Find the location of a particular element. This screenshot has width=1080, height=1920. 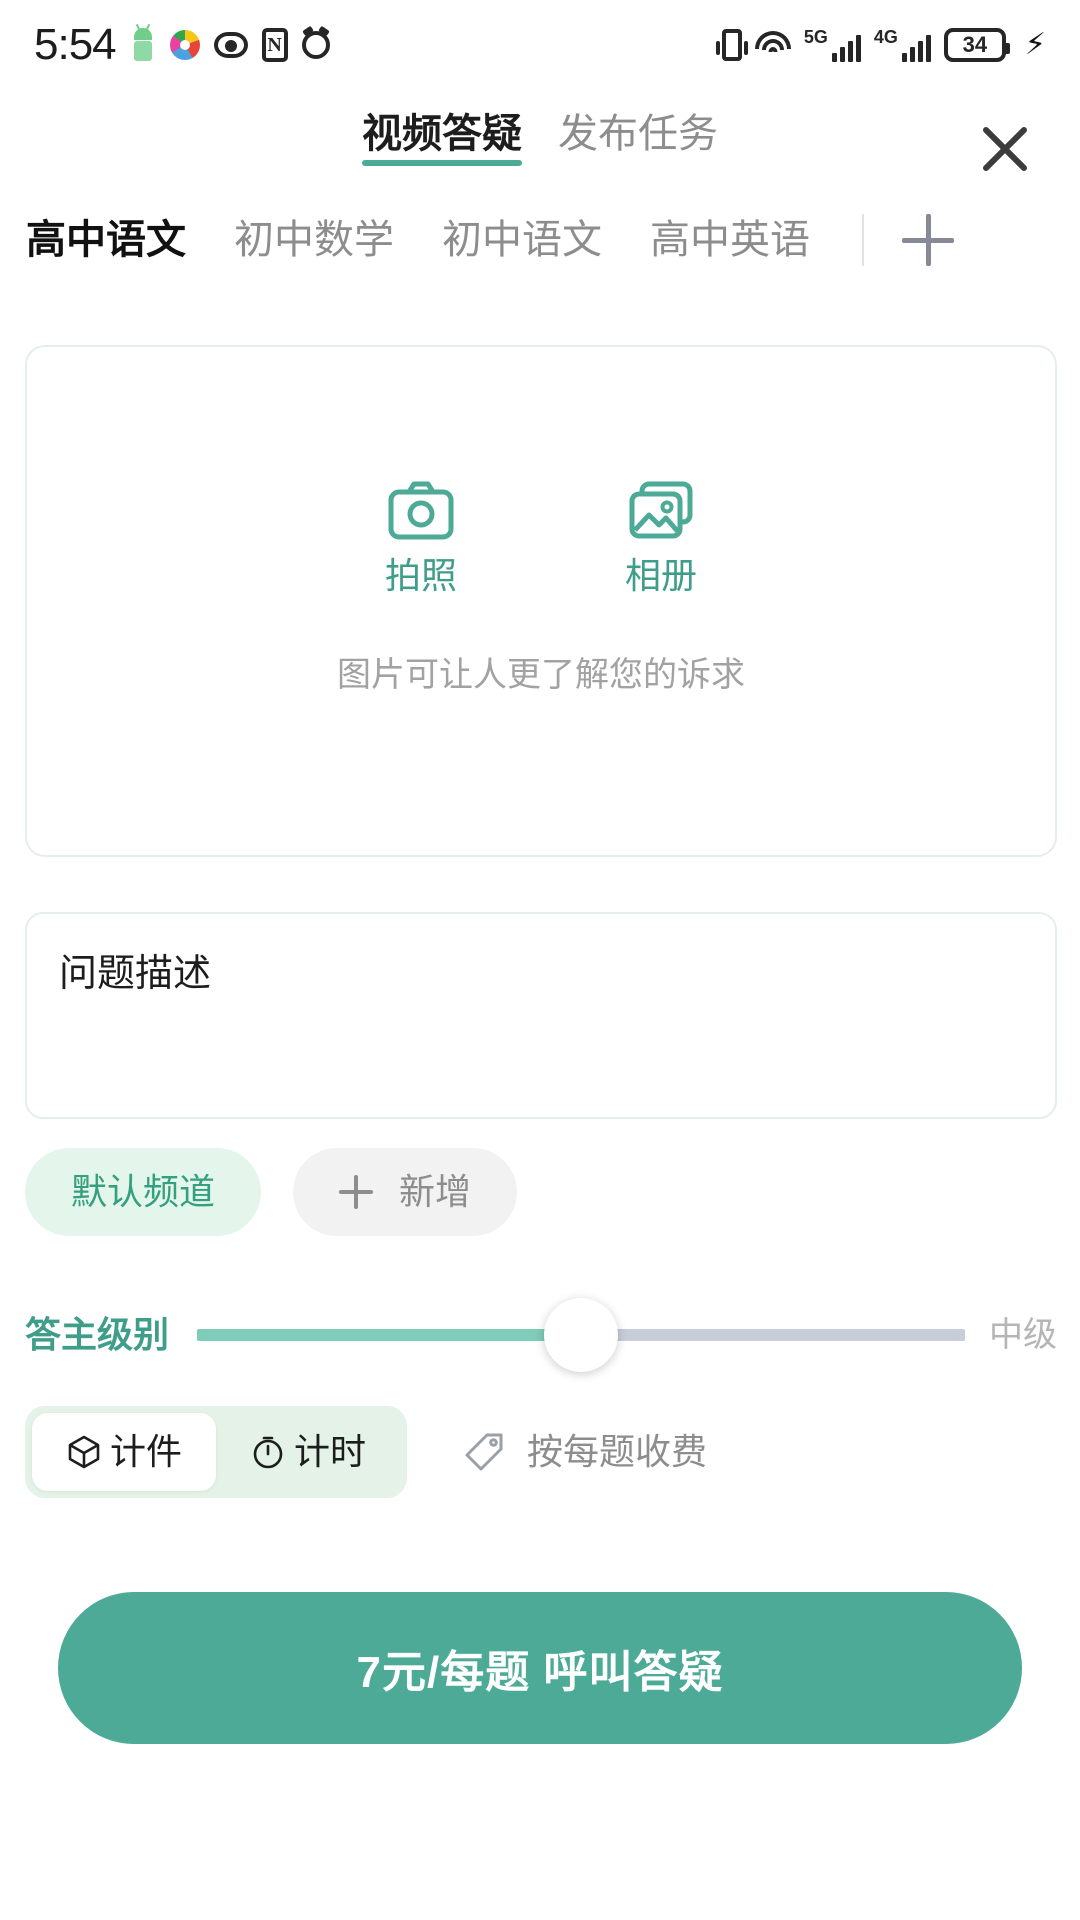

subject-tab-bar: 高中语文 初中数学 初中语文 高中英语 is located at coordinates (540, 240).